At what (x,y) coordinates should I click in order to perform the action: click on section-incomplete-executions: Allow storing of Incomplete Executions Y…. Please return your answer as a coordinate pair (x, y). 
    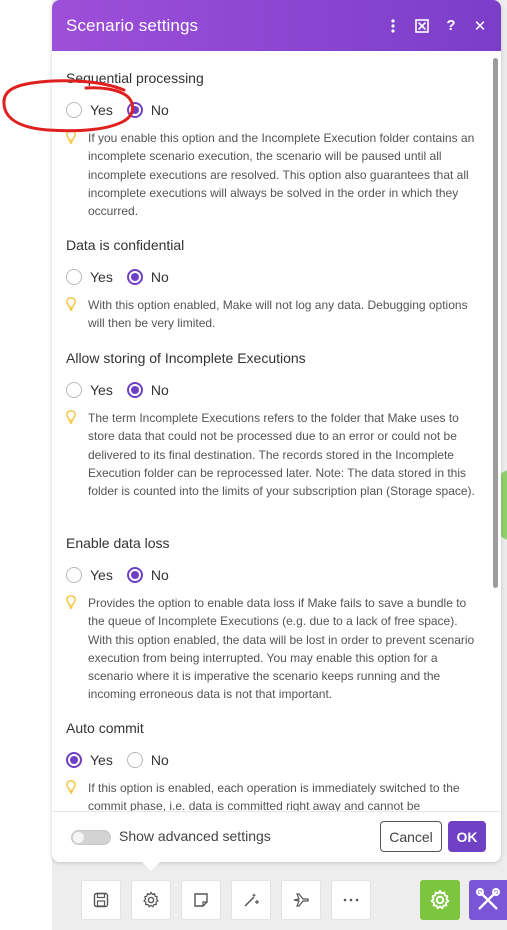
    Looking at the image, I should click on (276, 424).